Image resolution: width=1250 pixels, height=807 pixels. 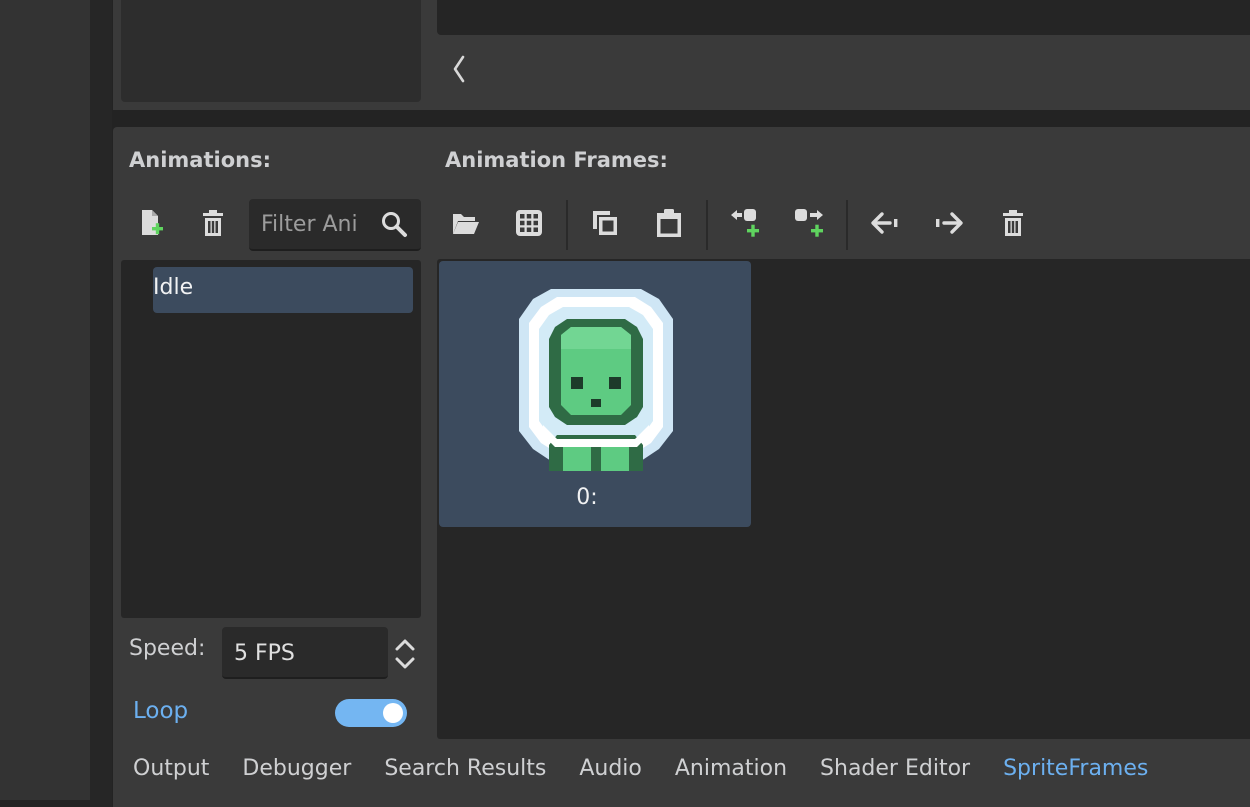 I want to click on tab-animation: Animation, so click(x=731, y=774).